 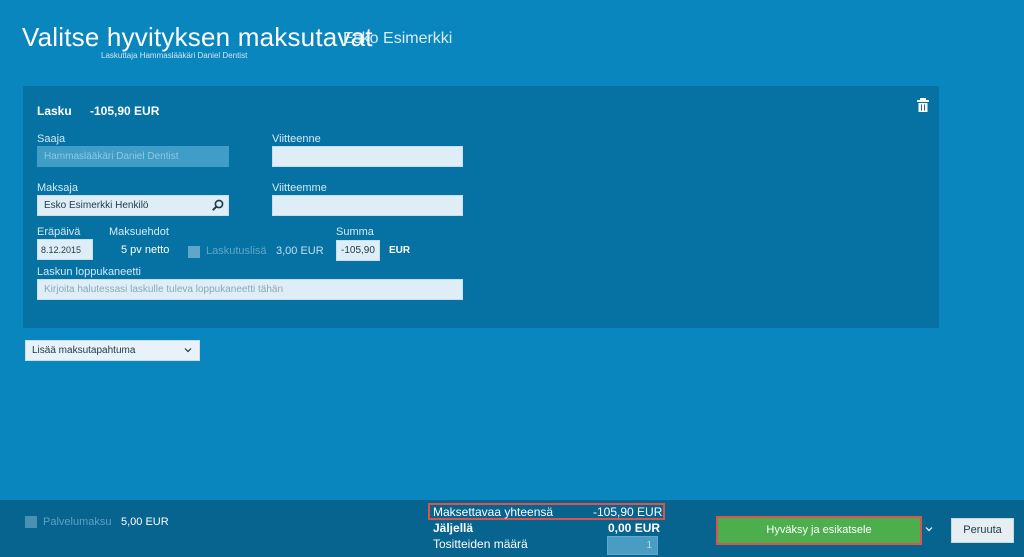 I want to click on add-payment-dropdown: Lisää maksutapahtuma, so click(x=112, y=350).